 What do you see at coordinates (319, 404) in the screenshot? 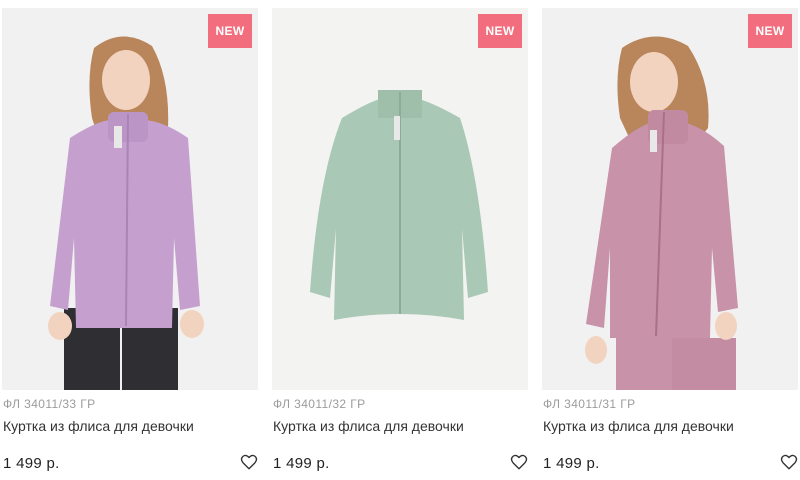
I see `product-sku: ФЛ 34011/32 ГР` at bounding box center [319, 404].